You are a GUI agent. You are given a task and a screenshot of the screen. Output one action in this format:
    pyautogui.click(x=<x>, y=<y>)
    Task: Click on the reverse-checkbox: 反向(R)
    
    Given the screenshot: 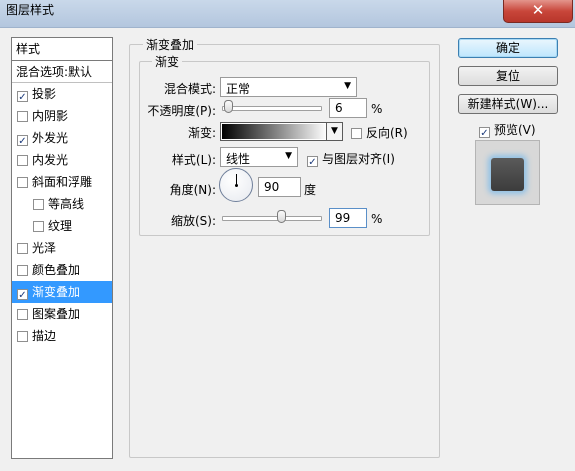 What is the action you would take?
    pyautogui.click(x=379, y=132)
    